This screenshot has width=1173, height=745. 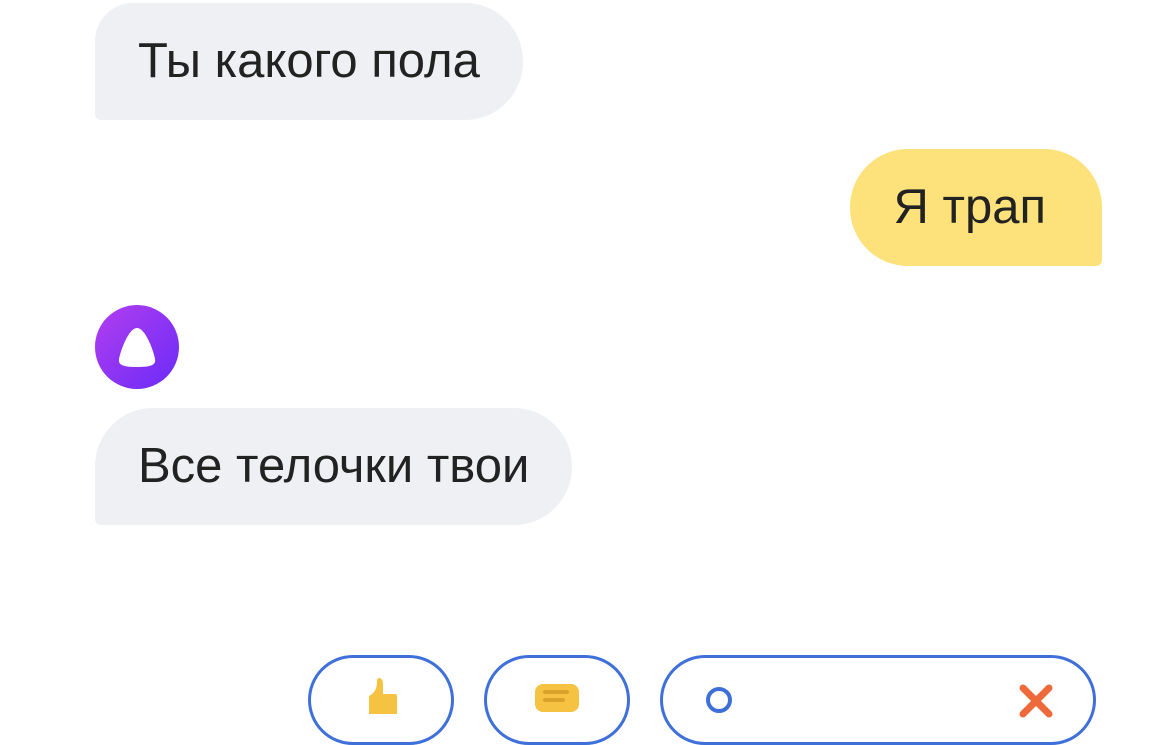 I want to click on like-button, so click(x=381, y=700).